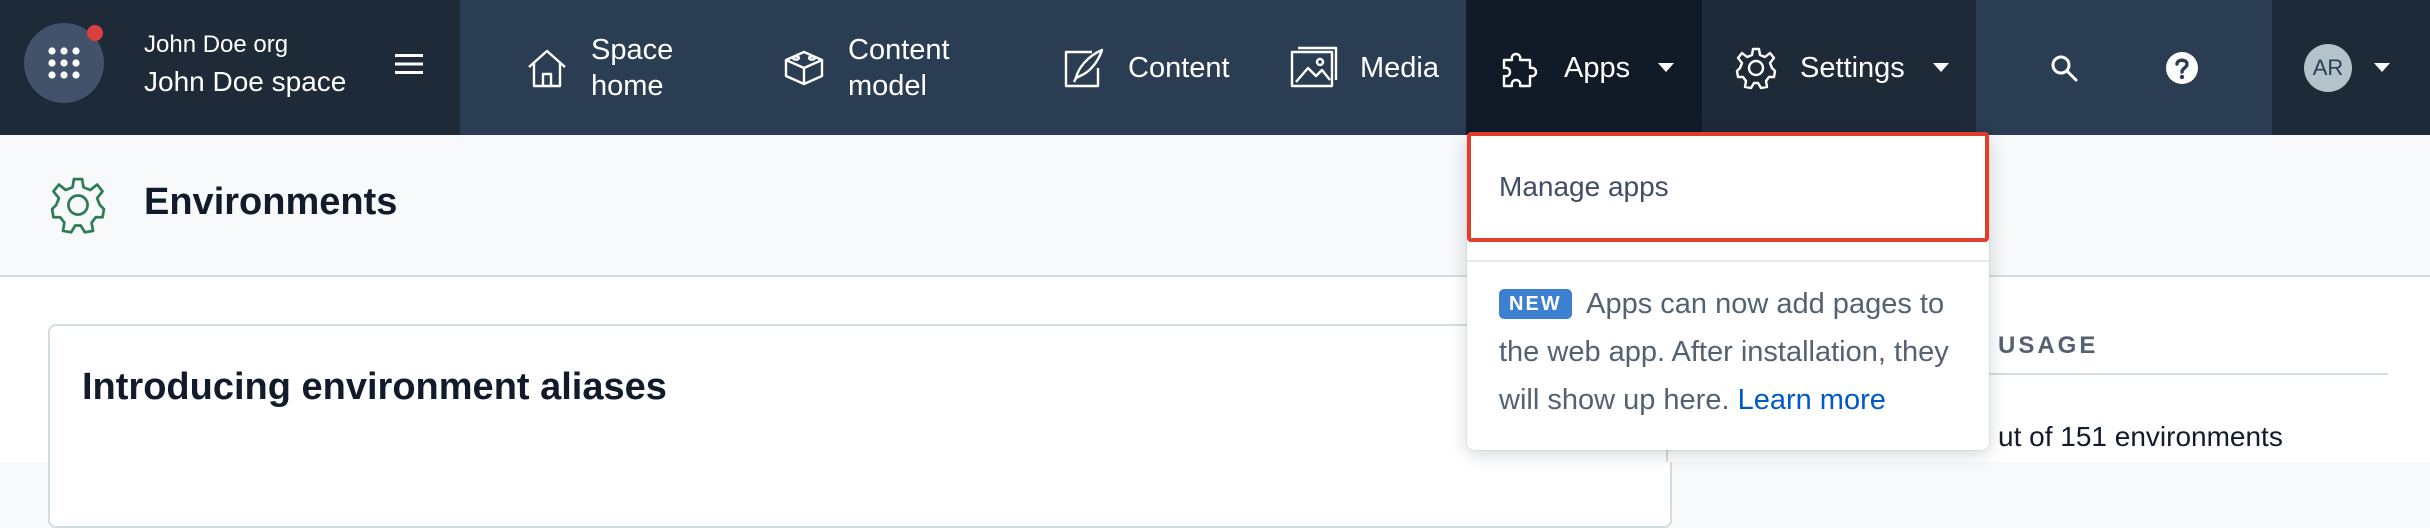 Image resolution: width=2430 pixels, height=528 pixels. Describe the element at coordinates (1728, 187) in the screenshot. I see `manage-apps-menu-item: Manage apps` at that location.